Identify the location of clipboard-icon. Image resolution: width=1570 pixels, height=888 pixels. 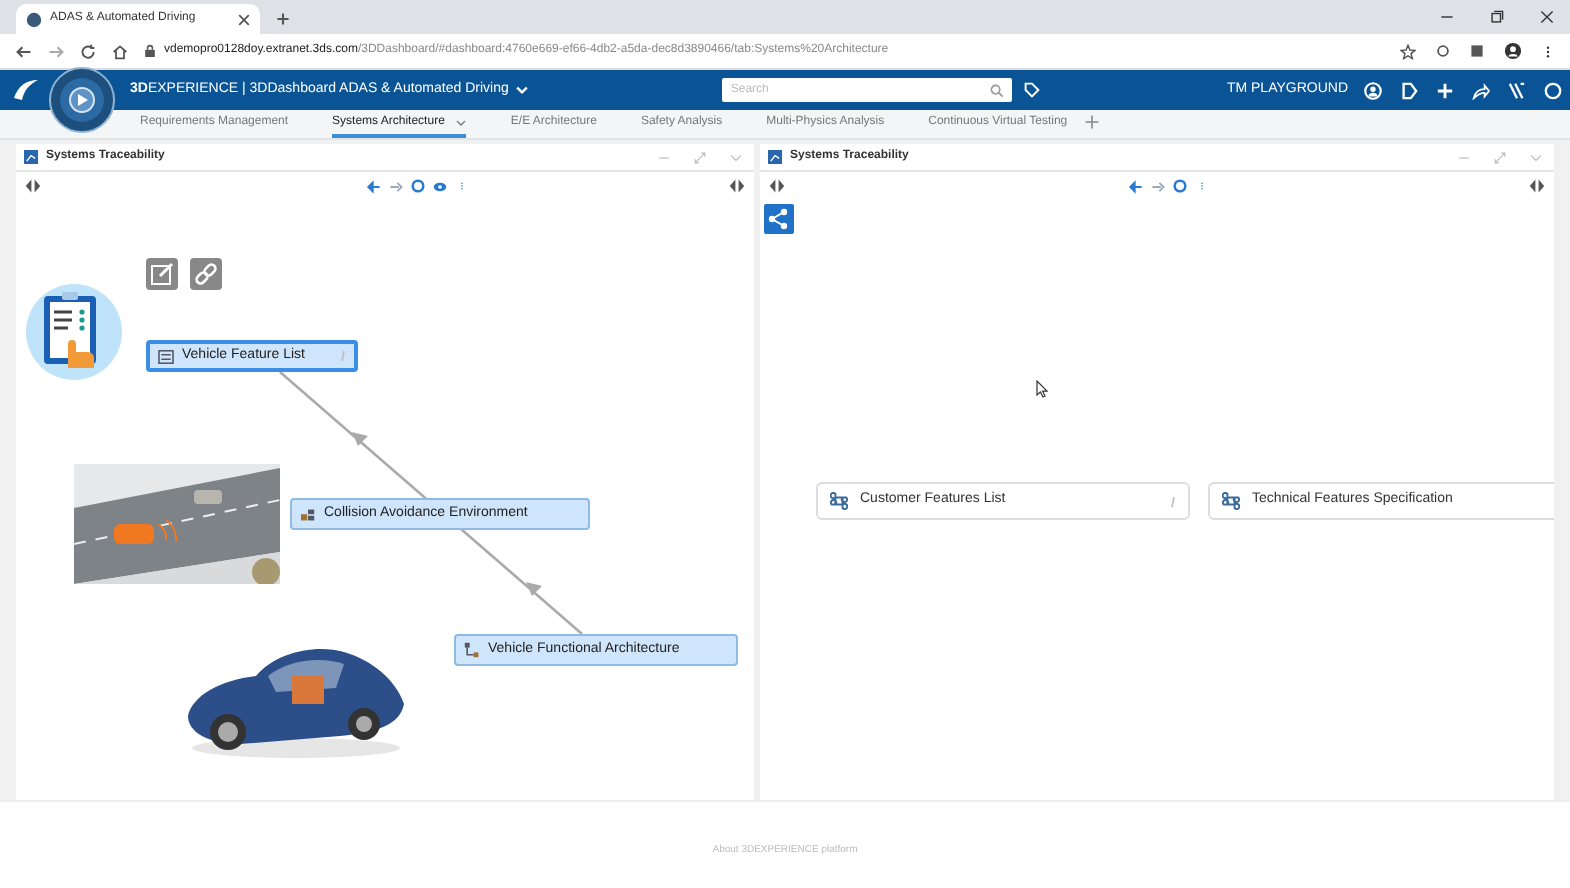
(74, 332).